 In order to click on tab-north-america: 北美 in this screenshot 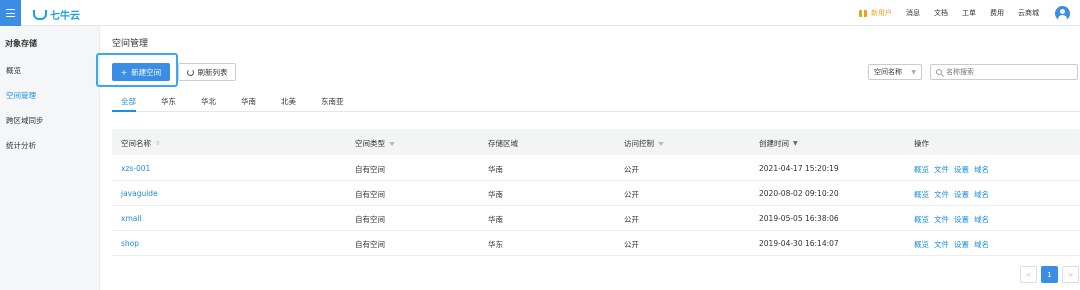, I will do `click(288, 101)`.